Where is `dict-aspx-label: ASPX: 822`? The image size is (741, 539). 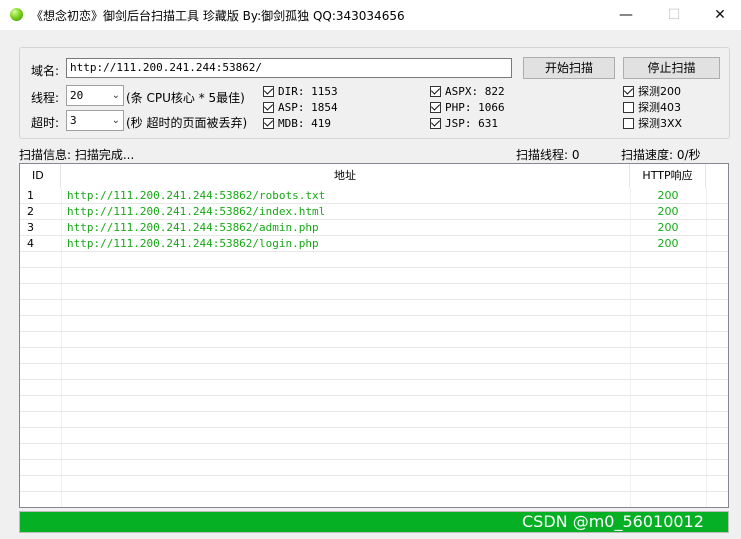
dict-aspx-label: ASPX: 822 is located at coordinates (475, 91).